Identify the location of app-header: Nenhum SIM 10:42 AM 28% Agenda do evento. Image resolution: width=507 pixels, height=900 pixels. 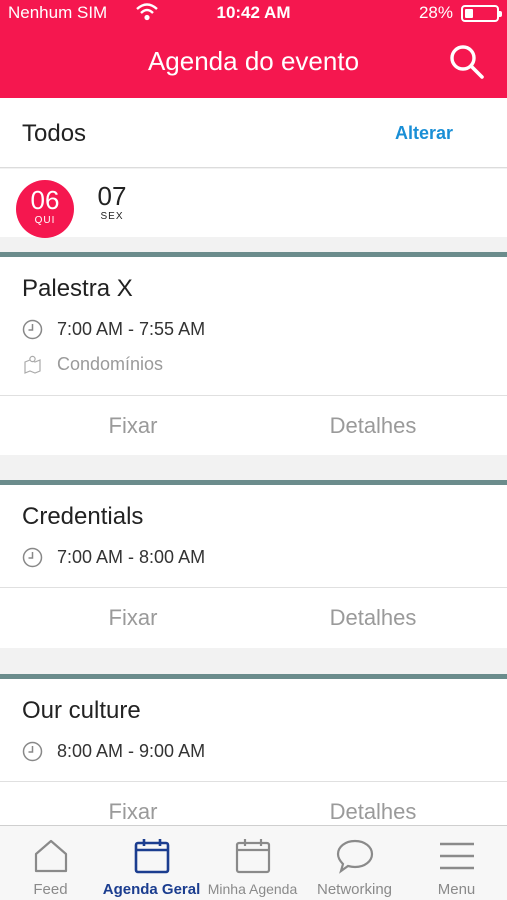
(253, 49).